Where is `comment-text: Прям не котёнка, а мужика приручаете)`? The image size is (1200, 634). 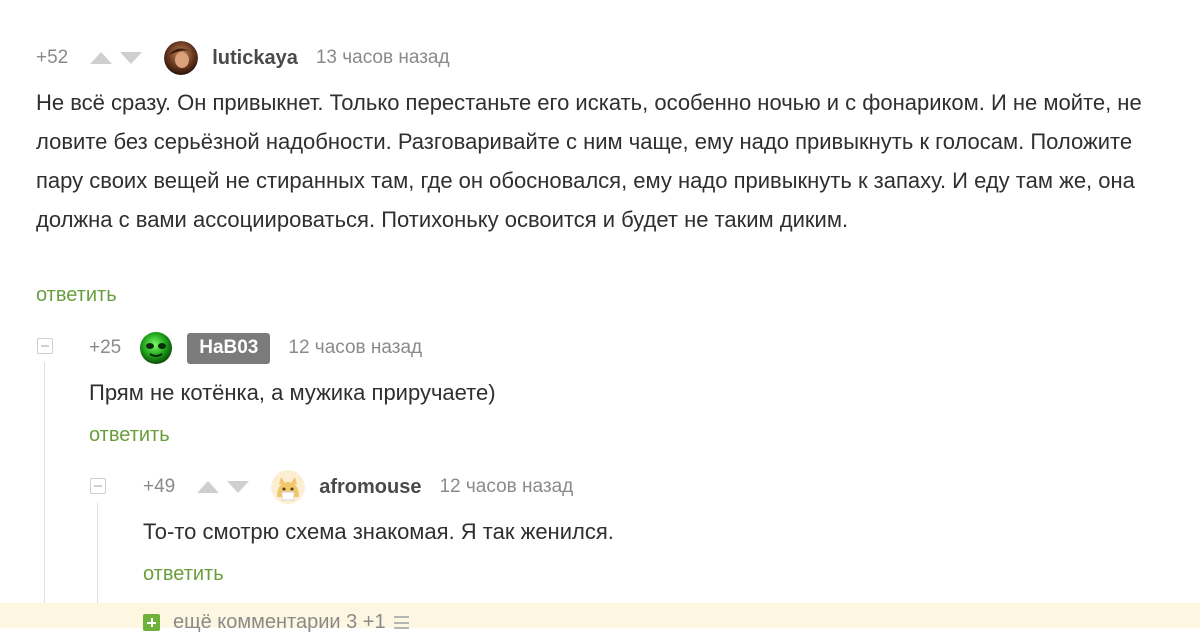
comment-text: Прям не котёнка, а мужика приручаете) is located at coordinates (292, 392).